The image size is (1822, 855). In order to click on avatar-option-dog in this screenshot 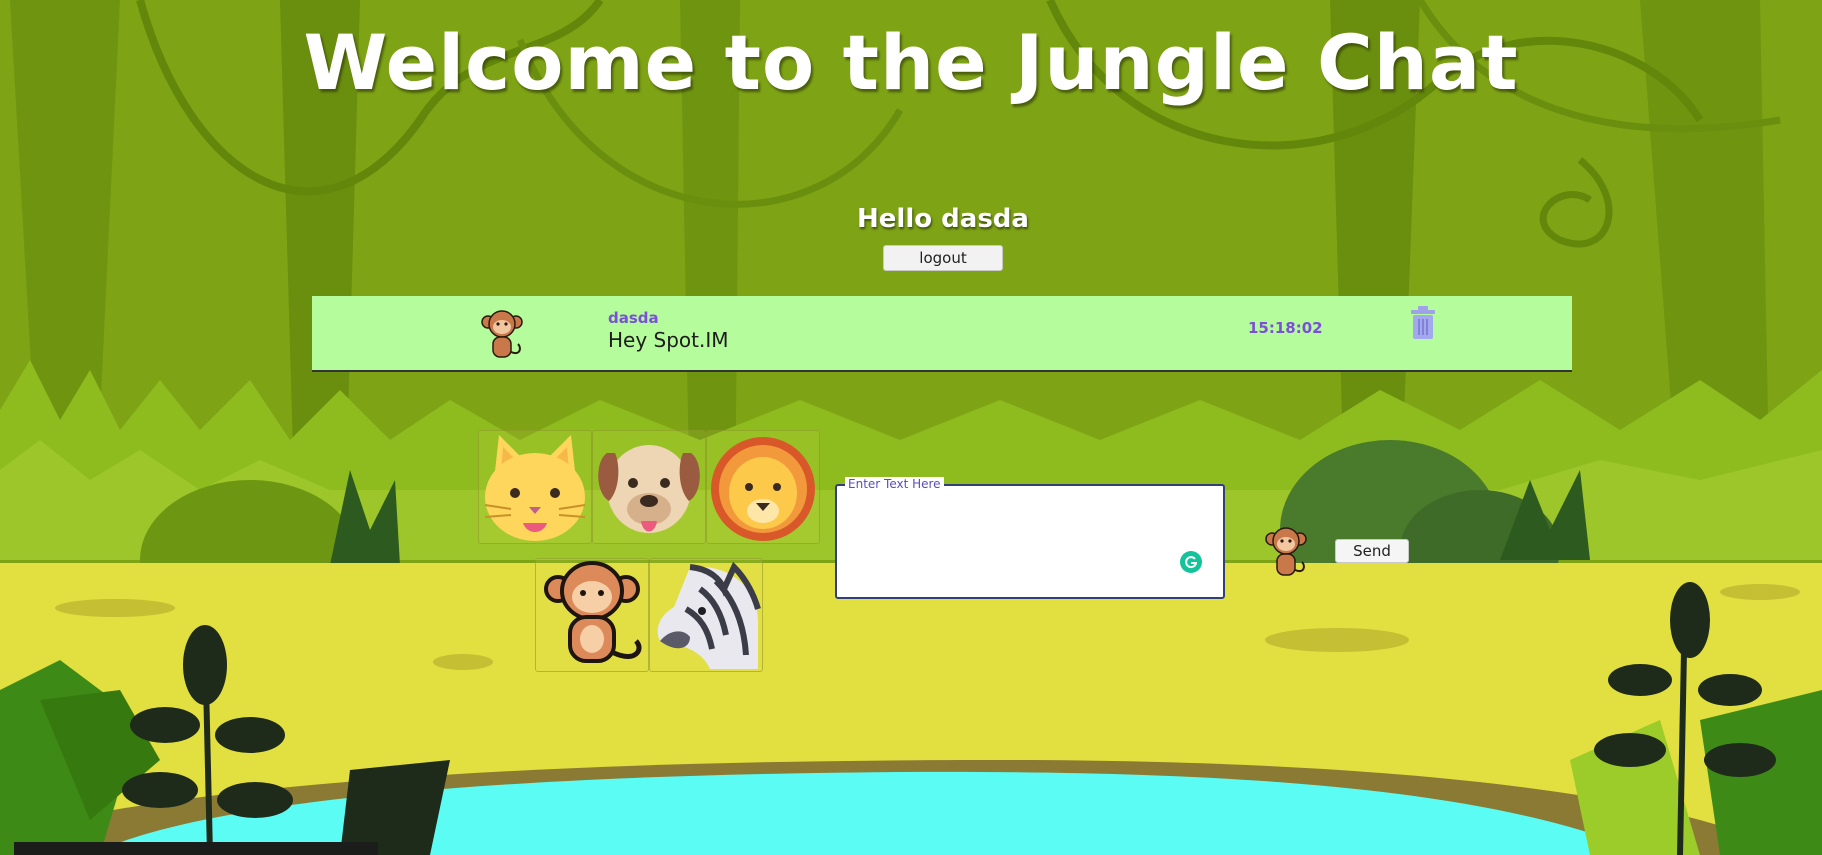, I will do `click(649, 487)`.